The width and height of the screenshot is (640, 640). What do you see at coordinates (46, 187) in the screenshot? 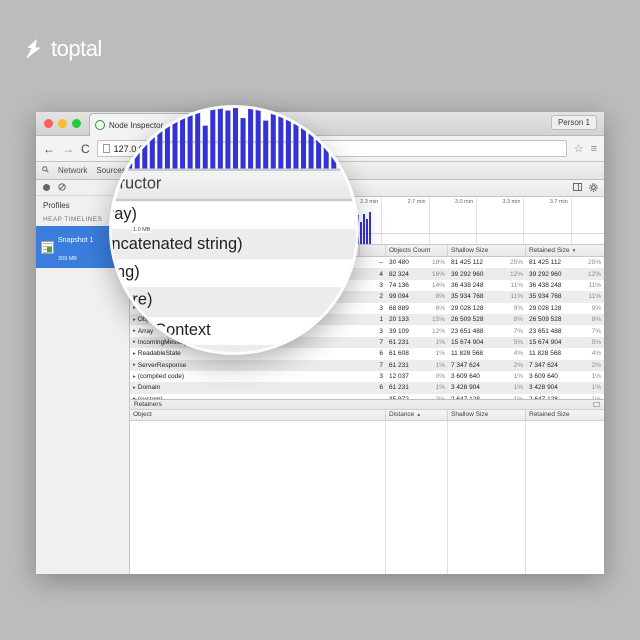
I see `record-icon` at bounding box center [46, 187].